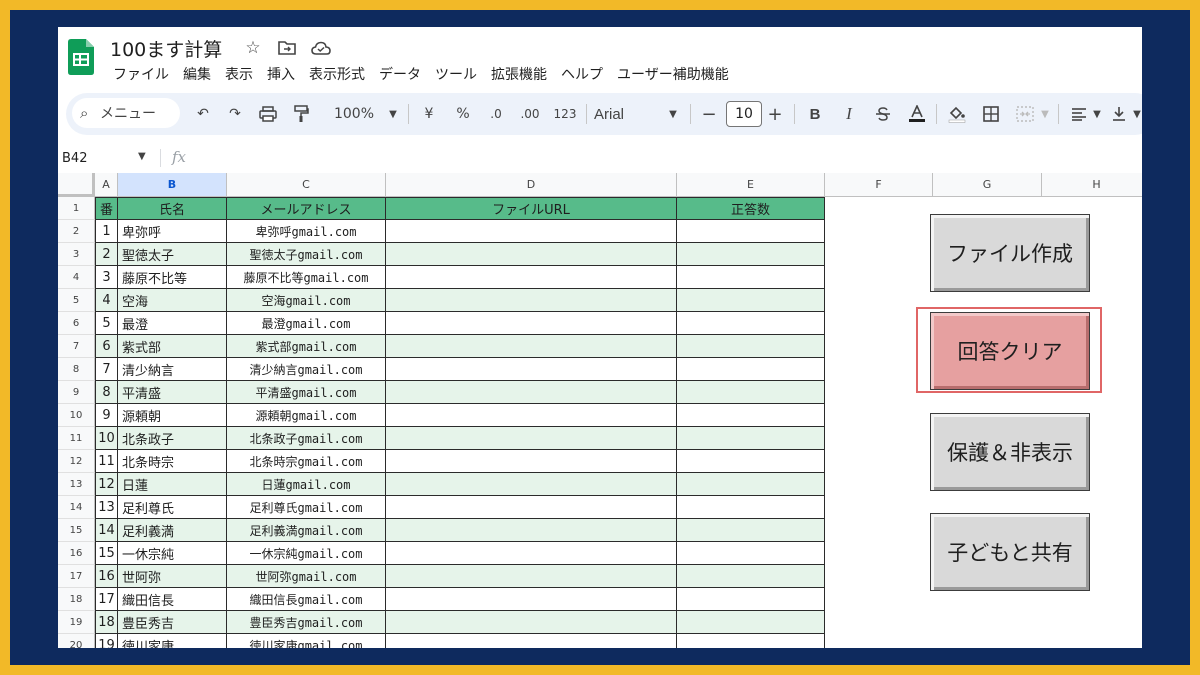 The width and height of the screenshot is (1200, 675). What do you see at coordinates (106, 599) in the screenshot?
I see `cell-no: 17` at bounding box center [106, 599].